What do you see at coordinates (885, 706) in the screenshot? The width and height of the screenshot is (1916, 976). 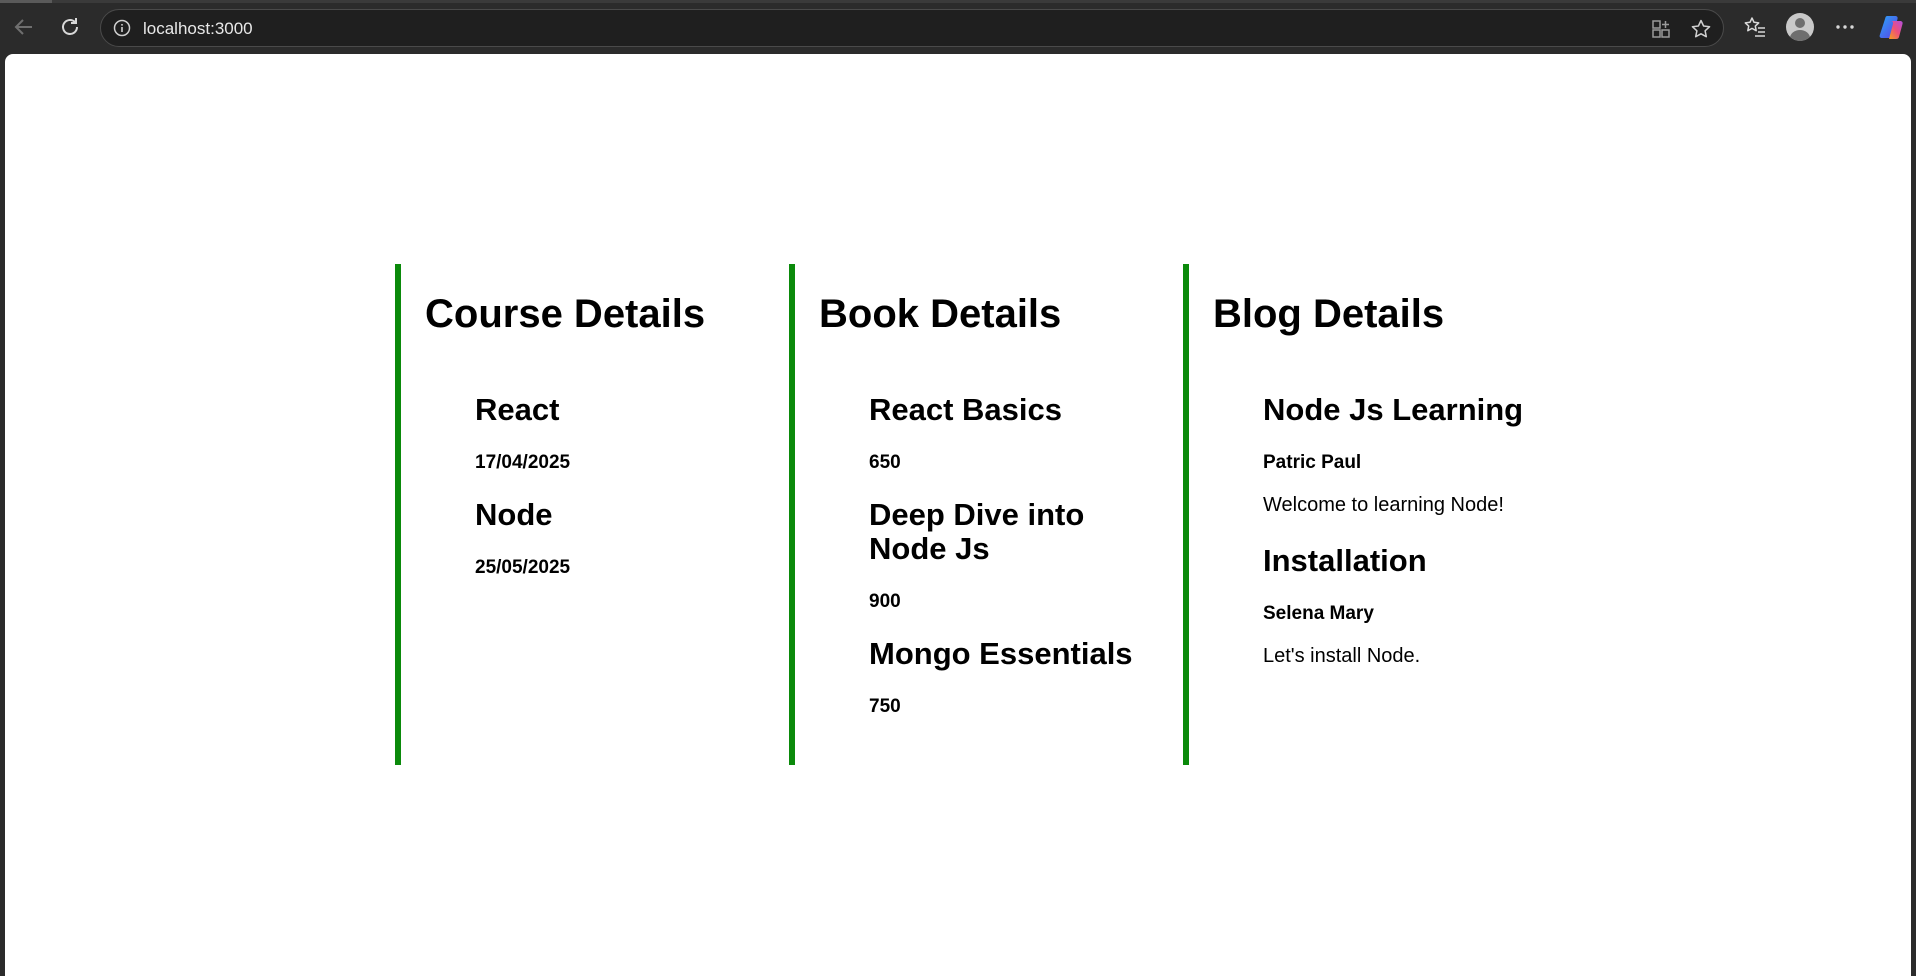 I see `book-price: 750` at bounding box center [885, 706].